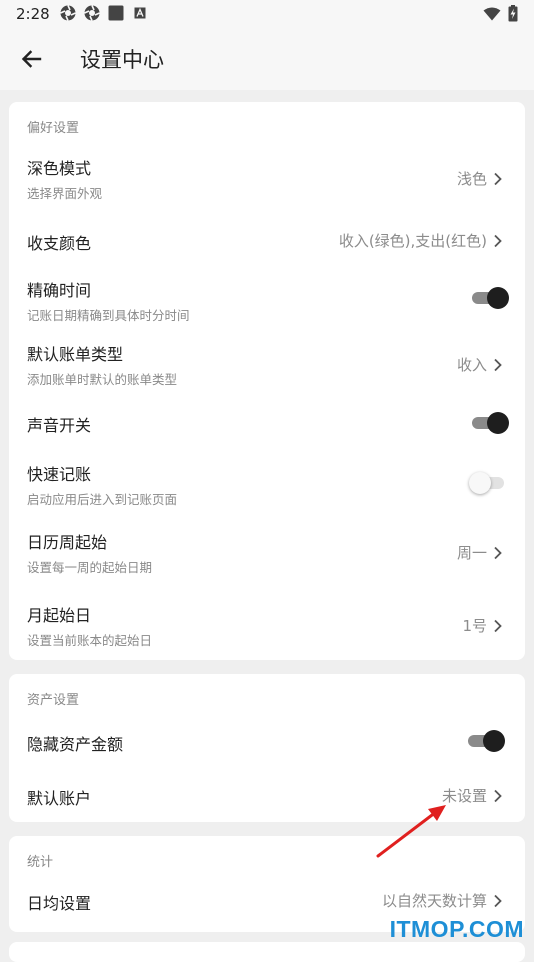 The image size is (534, 962). What do you see at coordinates (267, 365) in the screenshot?
I see `setting-default-bill-type: 默认账单类型 添加账单时默认的账单类型 收入` at bounding box center [267, 365].